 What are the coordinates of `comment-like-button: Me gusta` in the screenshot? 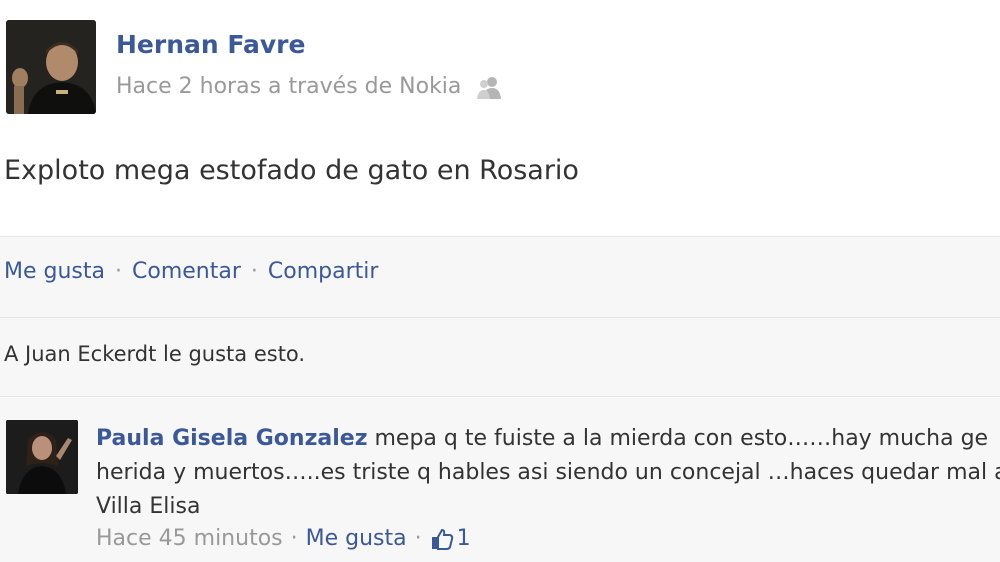 It's located at (356, 538).